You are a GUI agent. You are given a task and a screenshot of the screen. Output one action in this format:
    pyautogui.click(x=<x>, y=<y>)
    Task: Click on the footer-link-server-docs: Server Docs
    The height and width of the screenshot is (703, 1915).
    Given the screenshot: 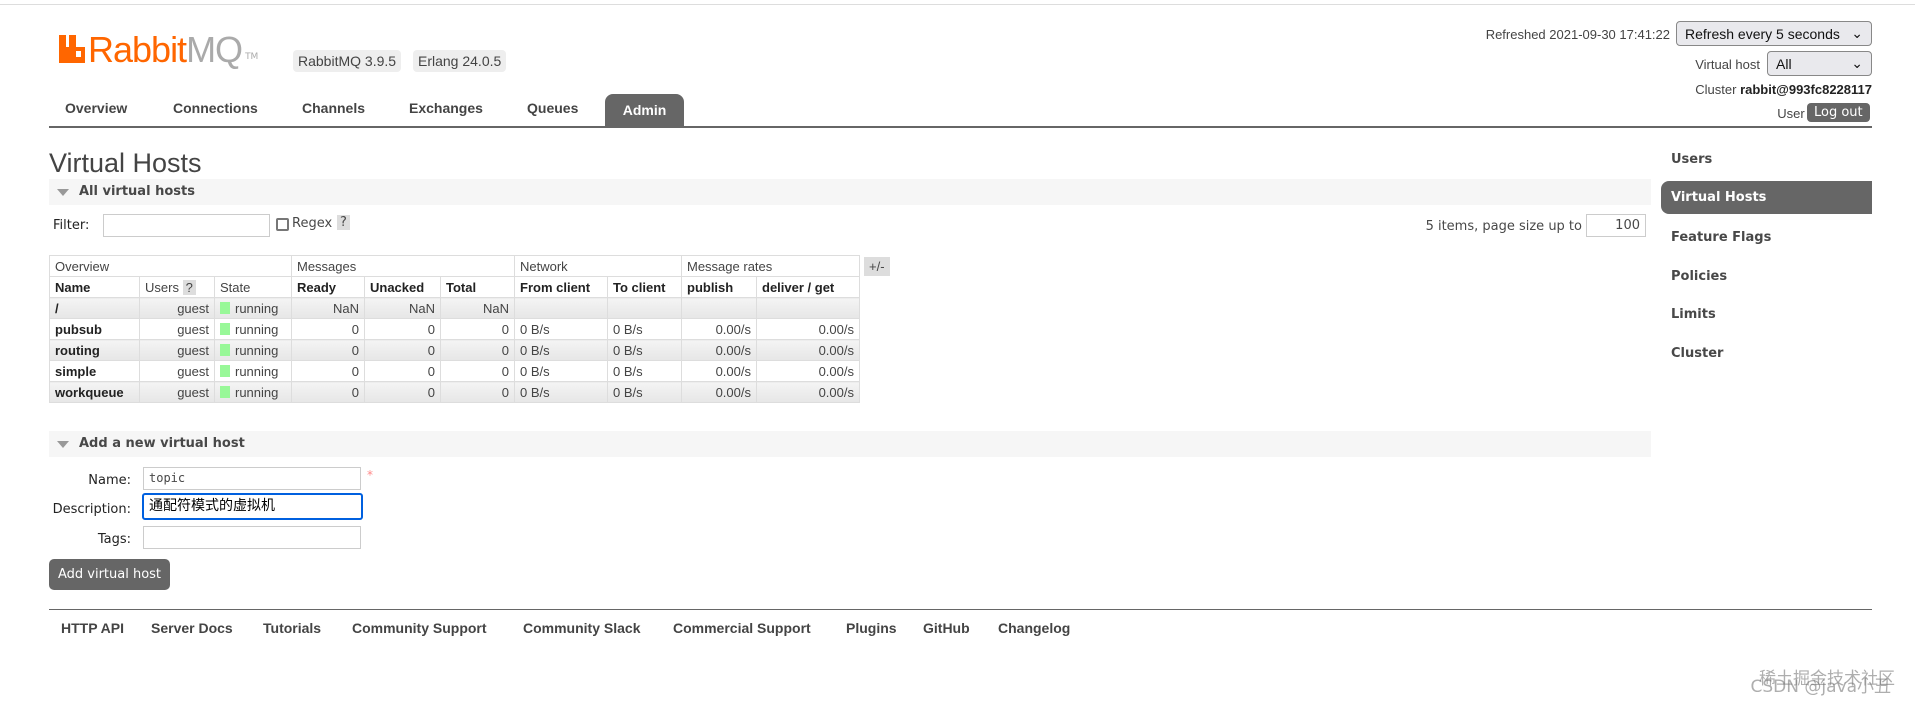 What is the action you would take?
    pyautogui.click(x=192, y=628)
    